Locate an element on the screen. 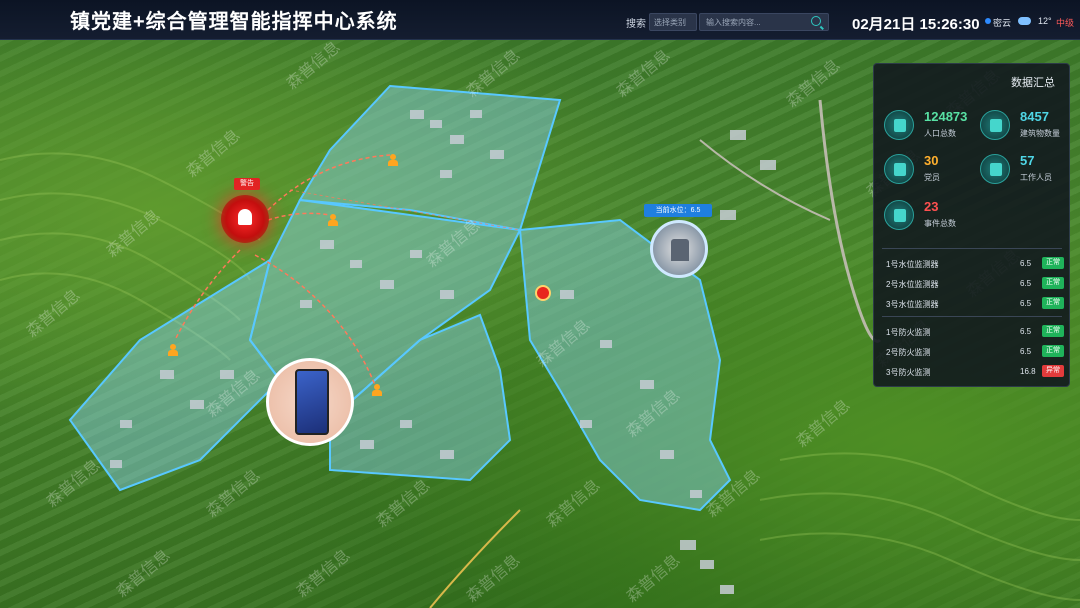 The width and height of the screenshot is (1080, 608). event-icon is located at coordinates (899, 215).